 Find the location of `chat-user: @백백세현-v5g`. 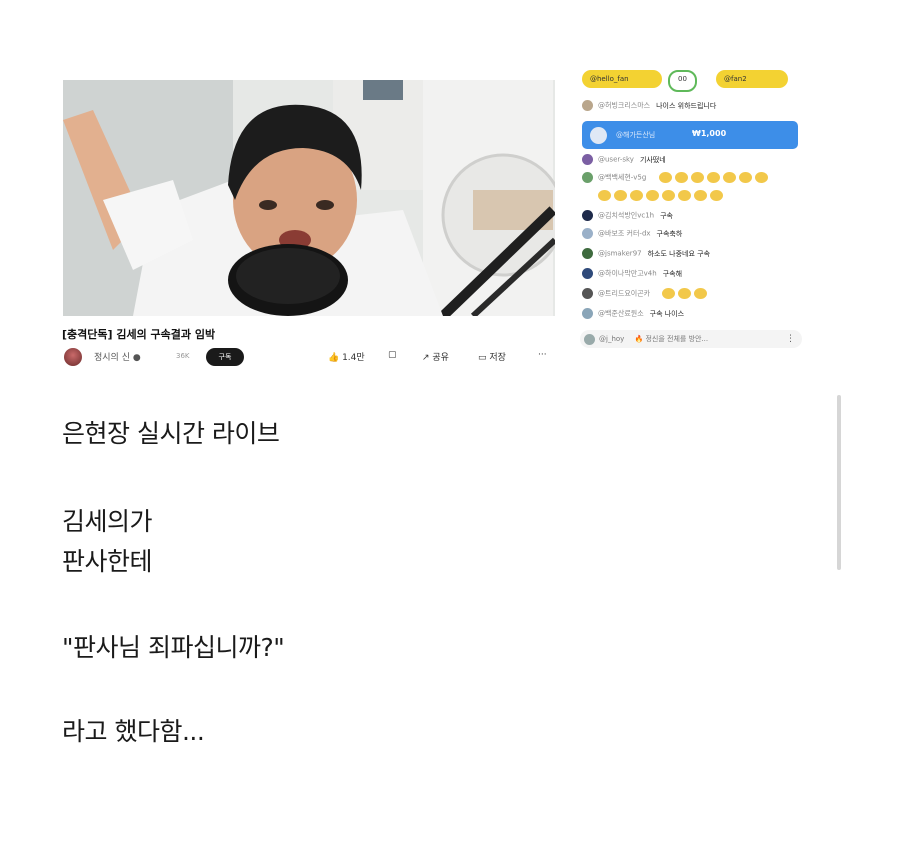

chat-user: @백백세현-v5g is located at coordinates (622, 177).